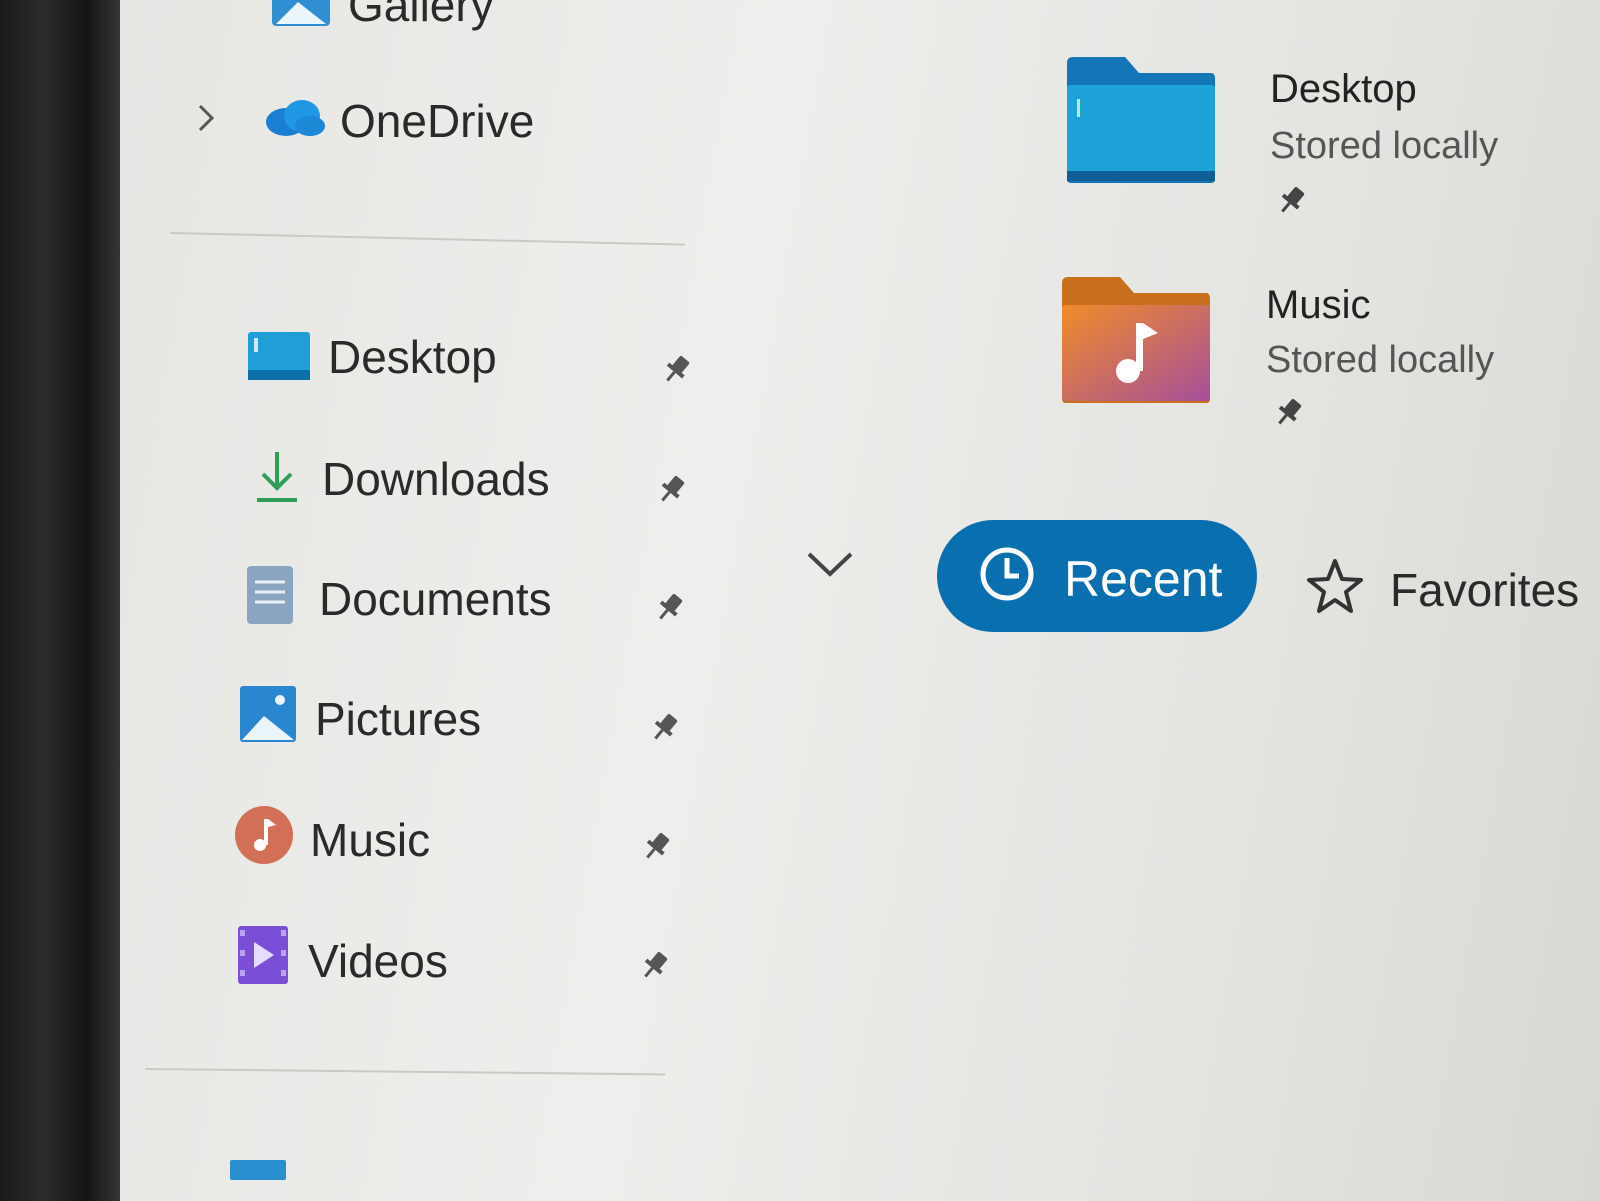 This screenshot has width=1600, height=1201. I want to click on quick-access-tile-desktop: Desktop Stored locally, so click(1325, 140).